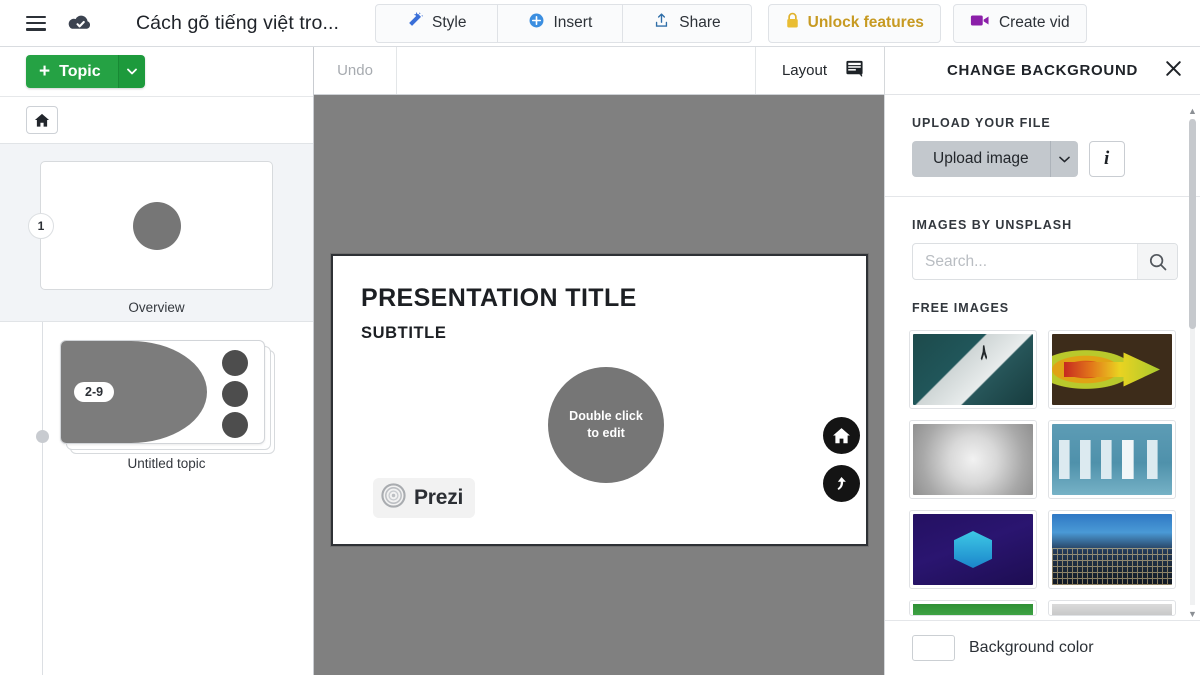  Describe the element at coordinates (1192, 362) in the screenshot. I see `panel-scrollbar: ▲ ▼` at that location.